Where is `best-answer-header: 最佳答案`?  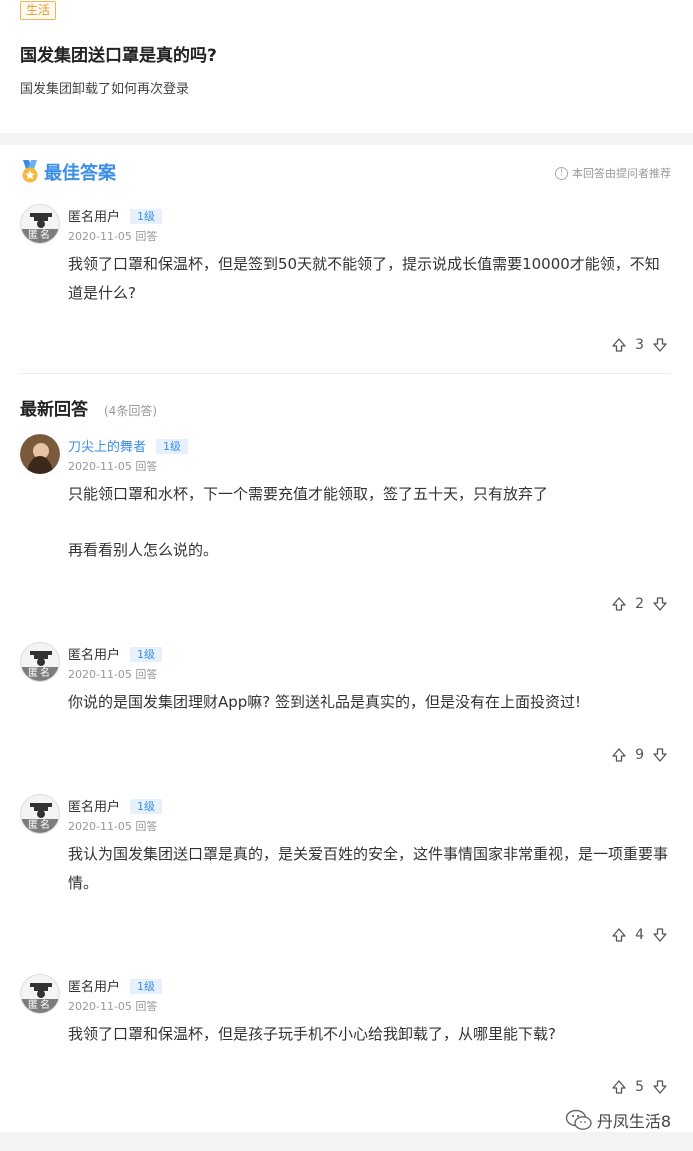
best-answer-header: 最佳答案 is located at coordinates (68, 172).